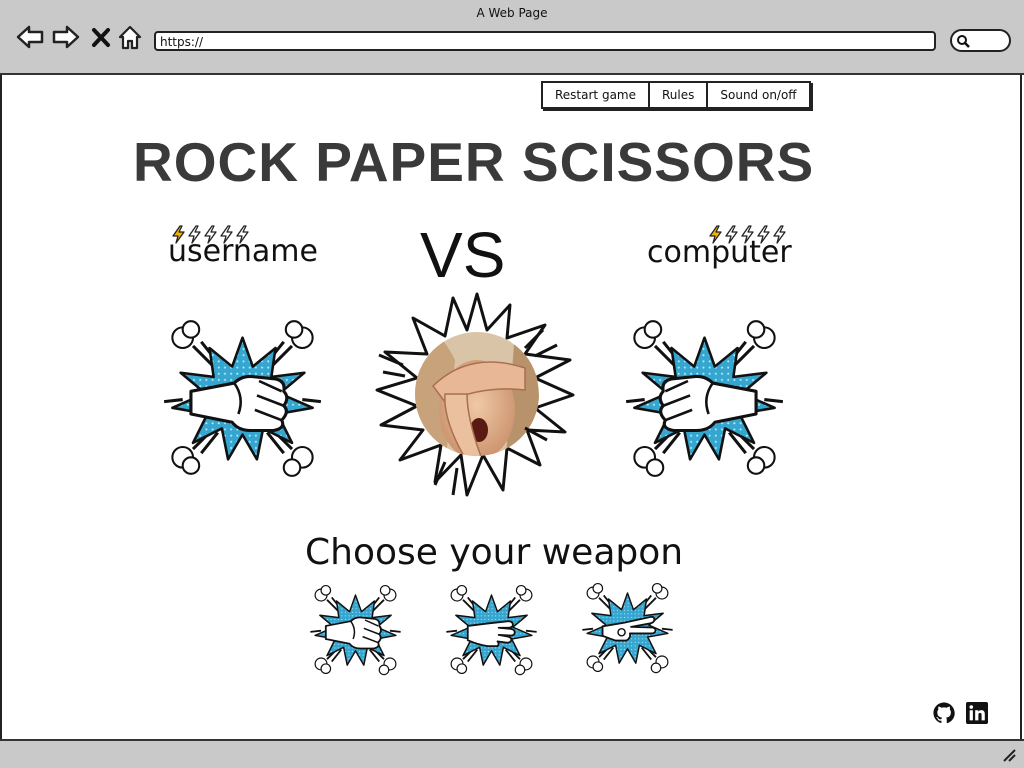  Describe the element at coordinates (101, 37) in the screenshot. I see `close-x-icon` at that location.